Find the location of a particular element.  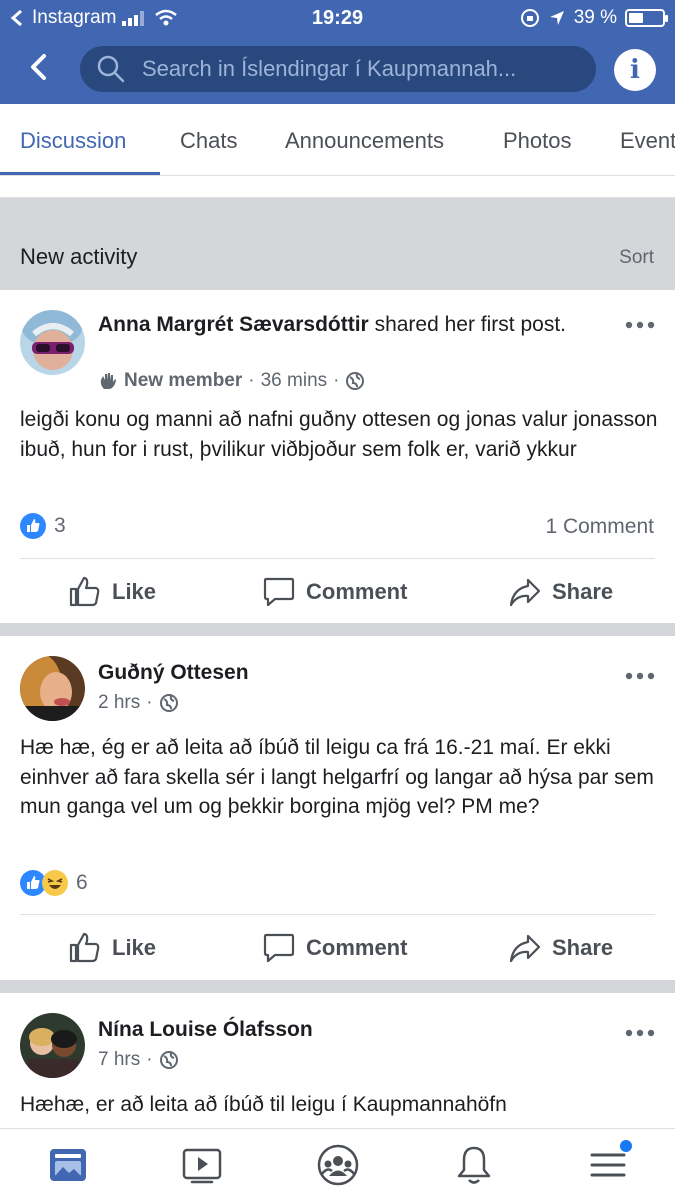

menu-notification-dot is located at coordinates (626, 1146).